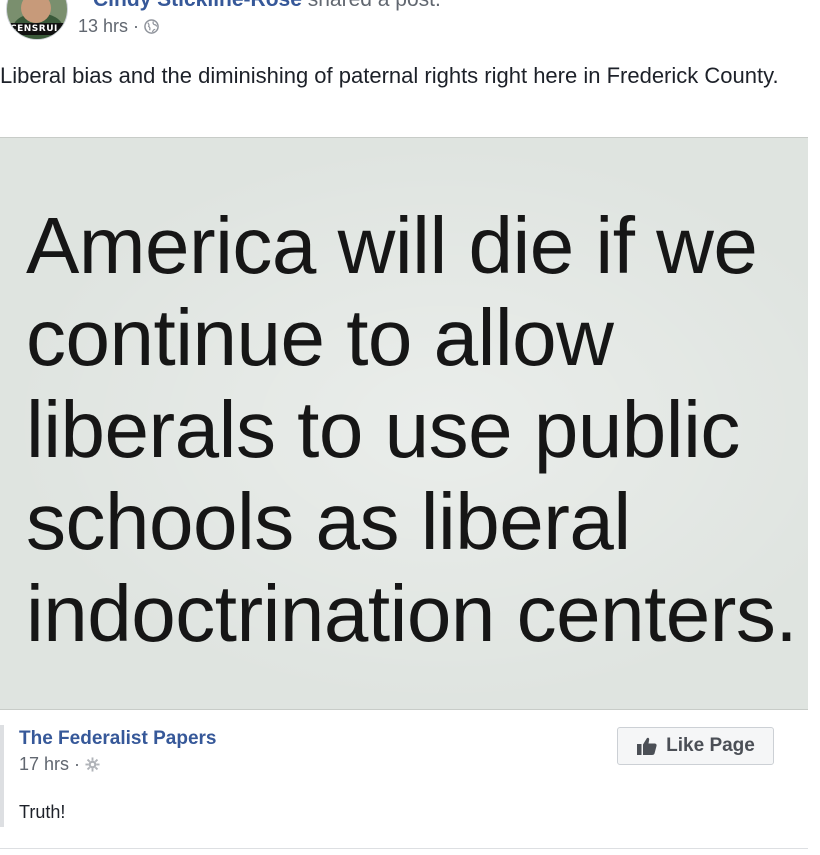  I want to click on shared-text: Truth!, so click(42, 812).